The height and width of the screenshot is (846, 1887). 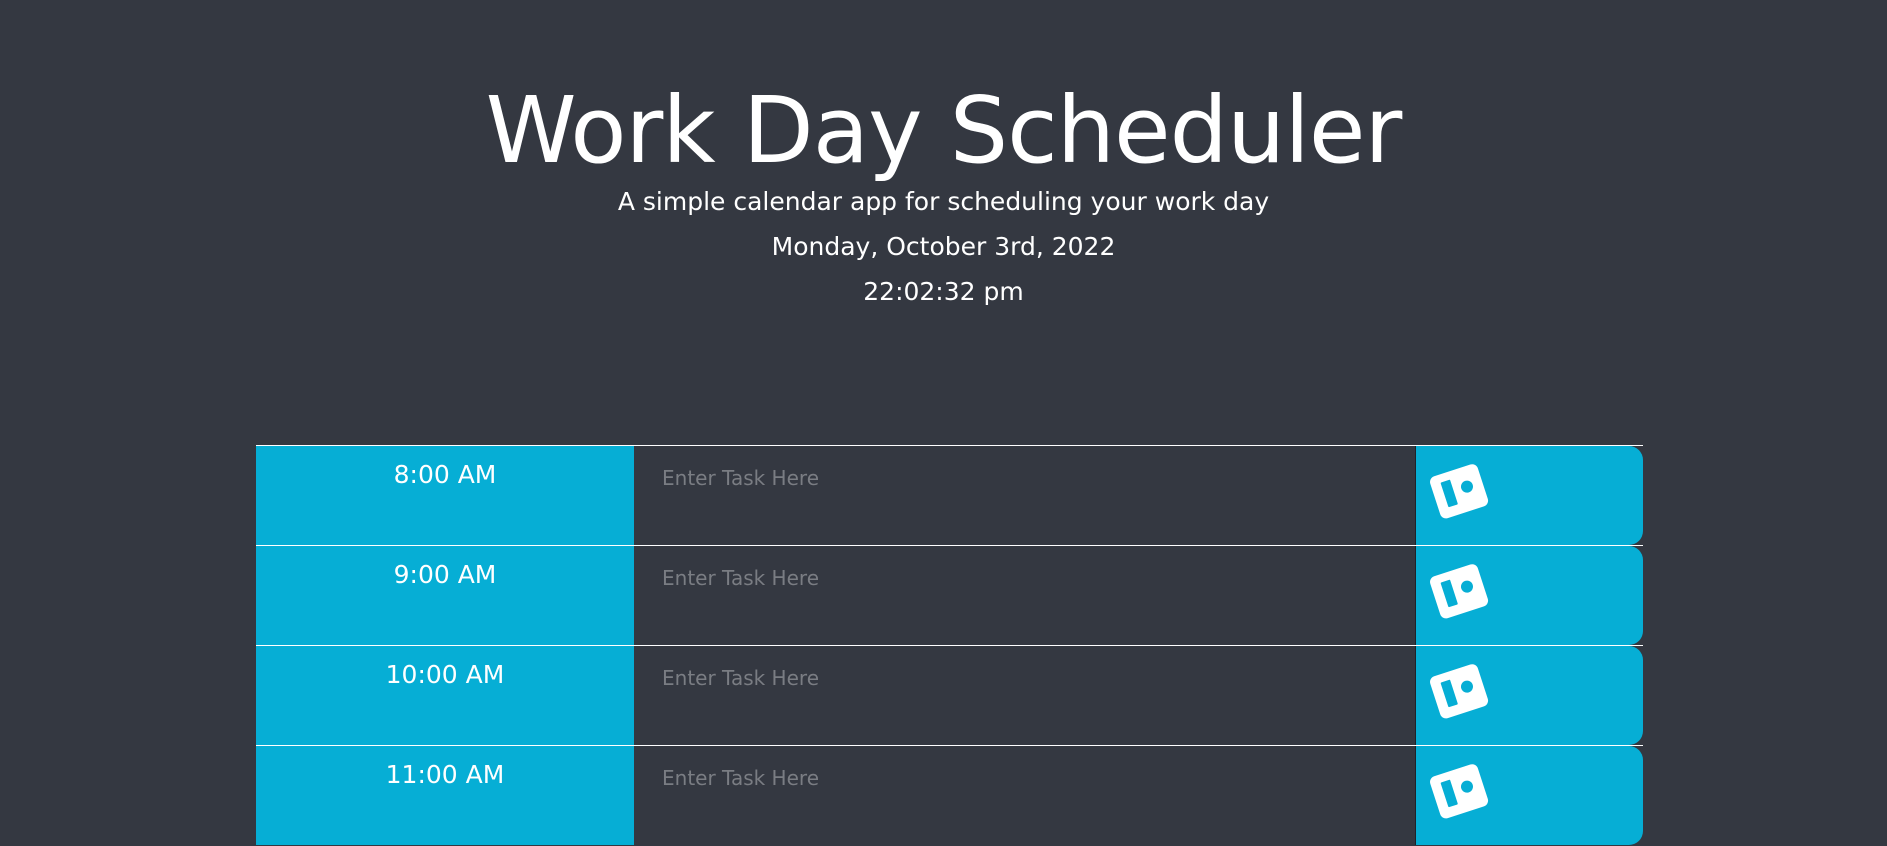 What do you see at coordinates (943, 291) in the screenshot?
I see `current-time: 22:02:32 pm` at bounding box center [943, 291].